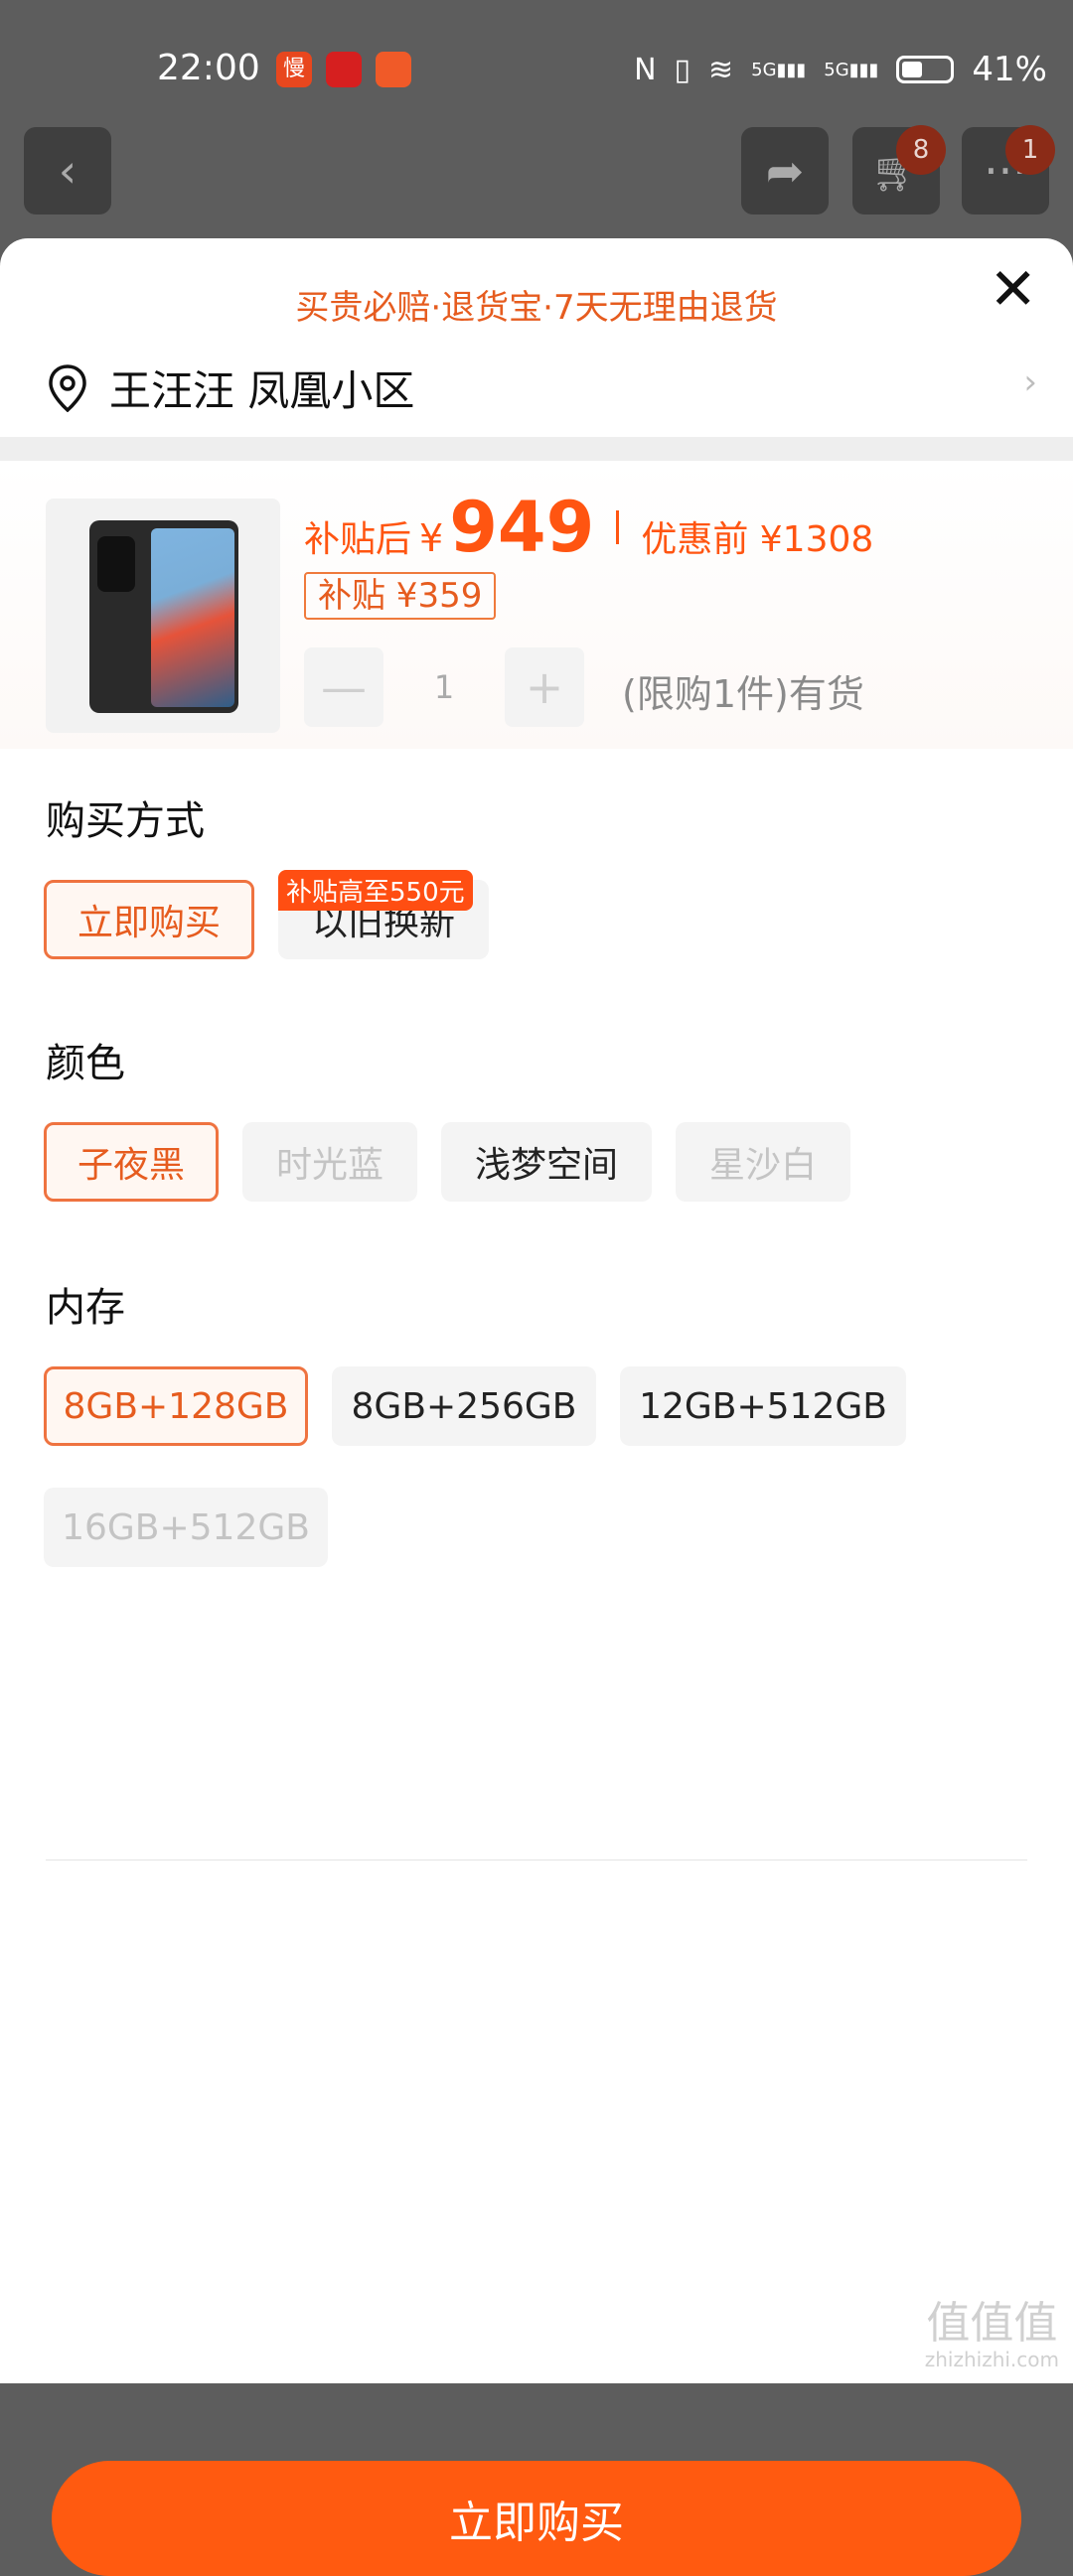 This screenshot has height=2576, width=1073. I want to click on buy-now-button: 立即购买, so click(536, 2519).